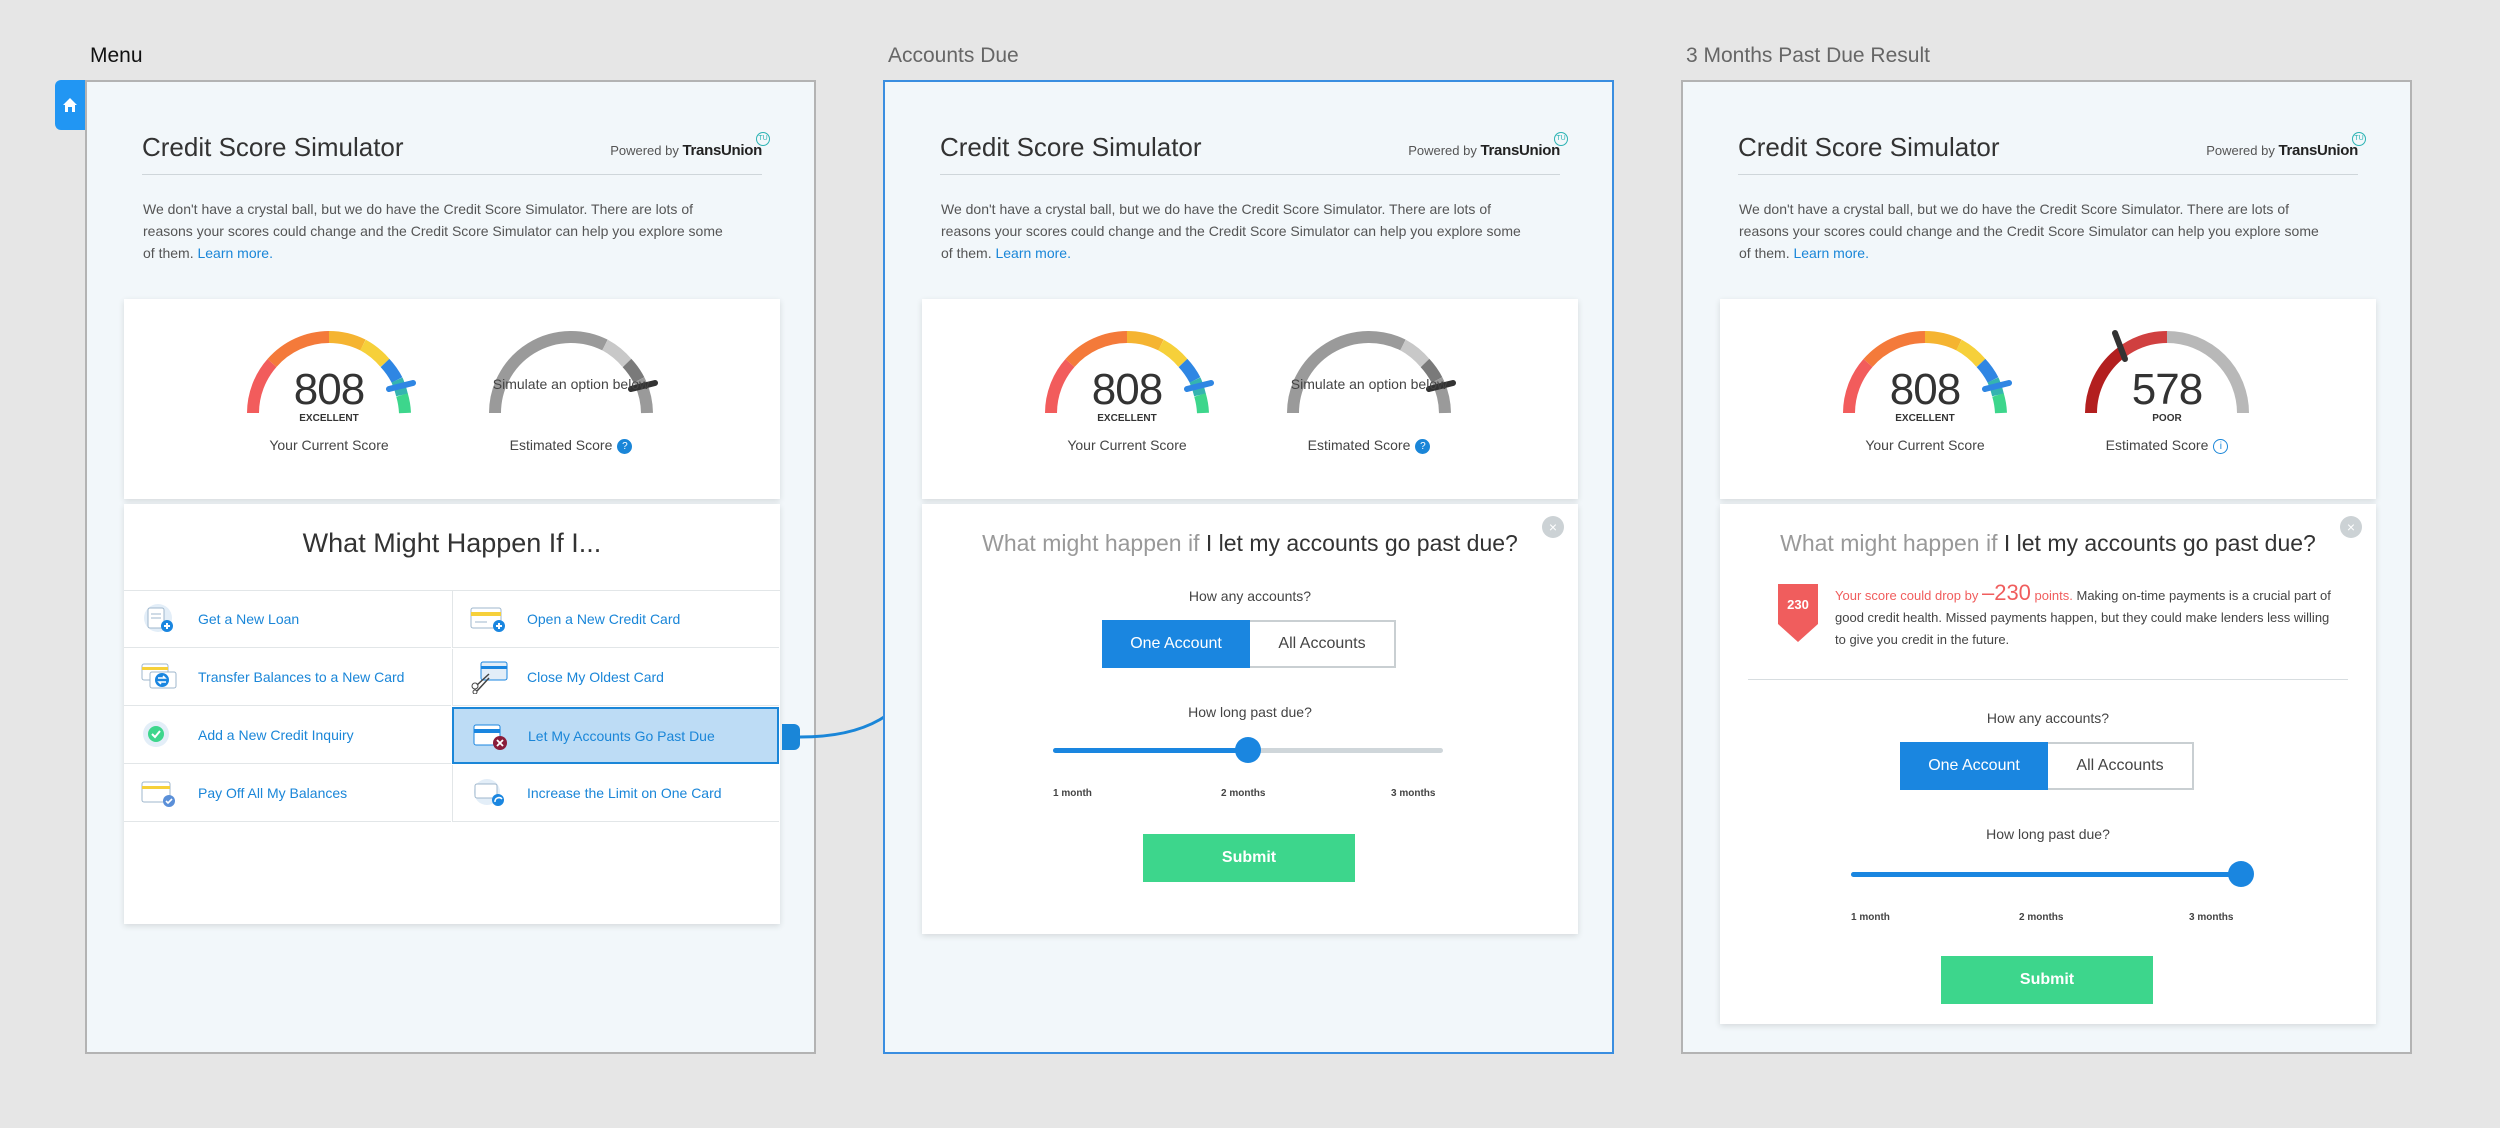  What do you see at coordinates (1423, 446) in the screenshot?
I see `help-icon: ?` at bounding box center [1423, 446].